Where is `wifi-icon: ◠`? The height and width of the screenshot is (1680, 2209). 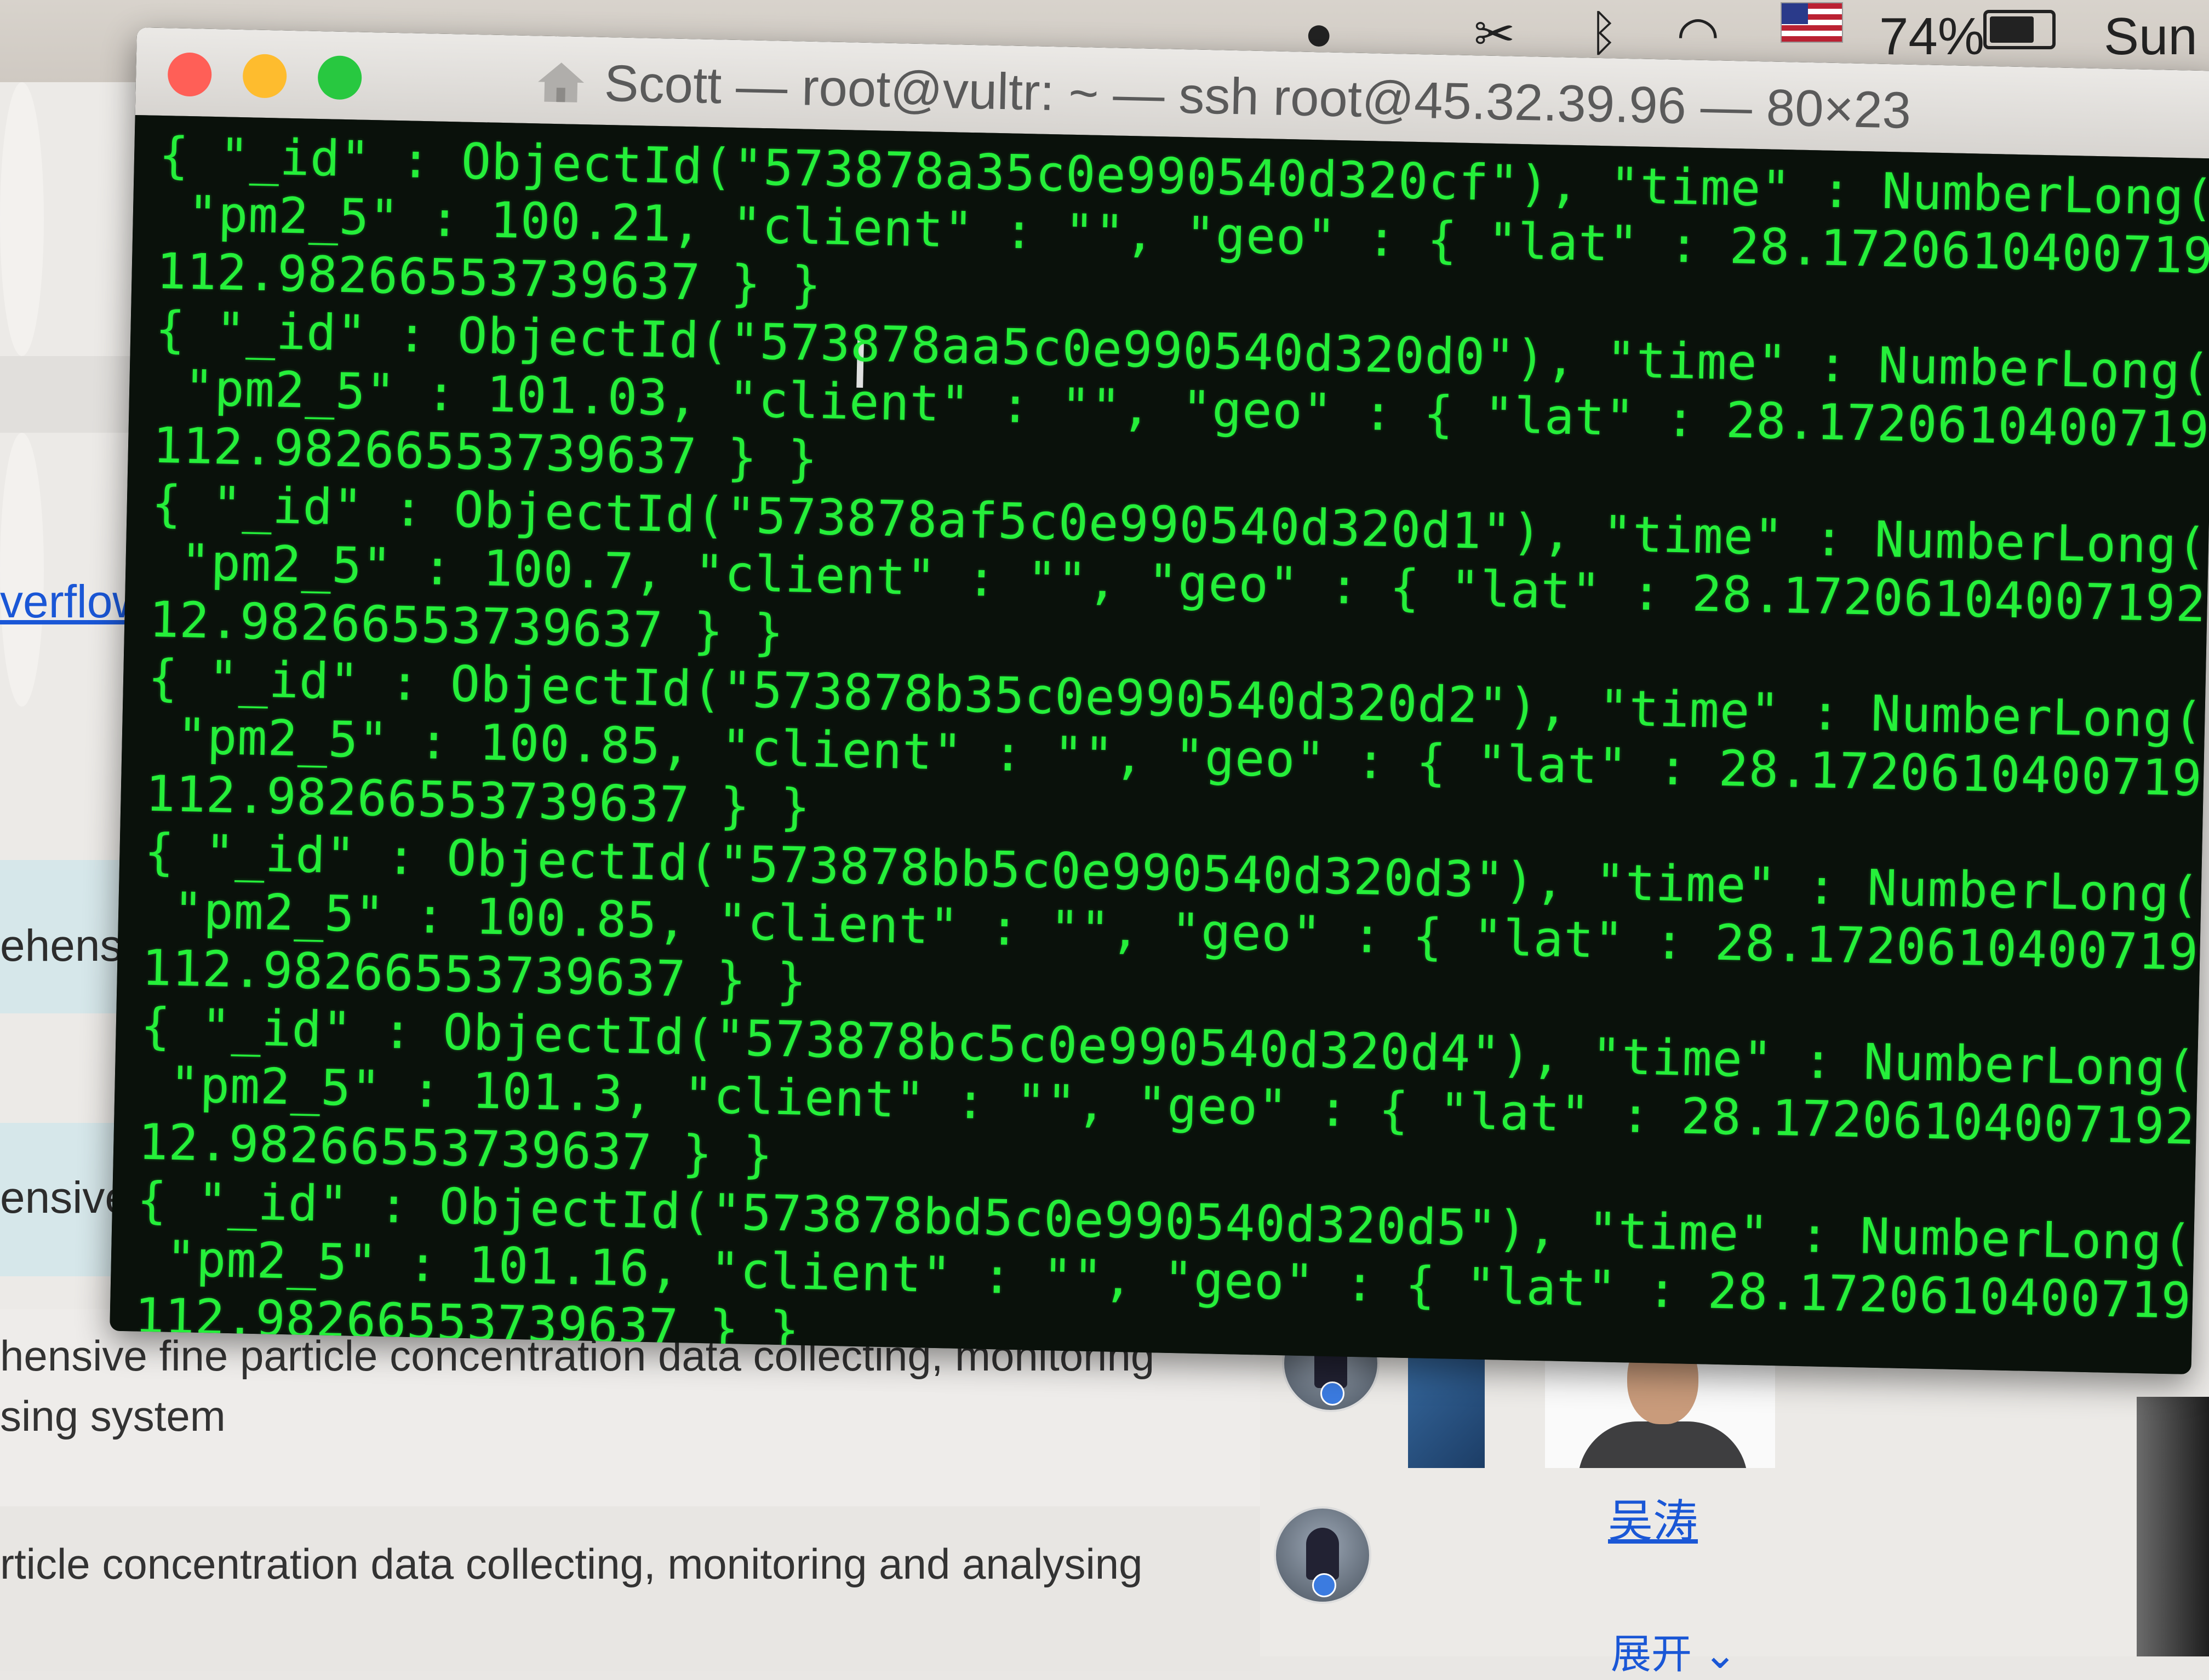
wifi-icon: ◠ is located at coordinates (1698, 34).